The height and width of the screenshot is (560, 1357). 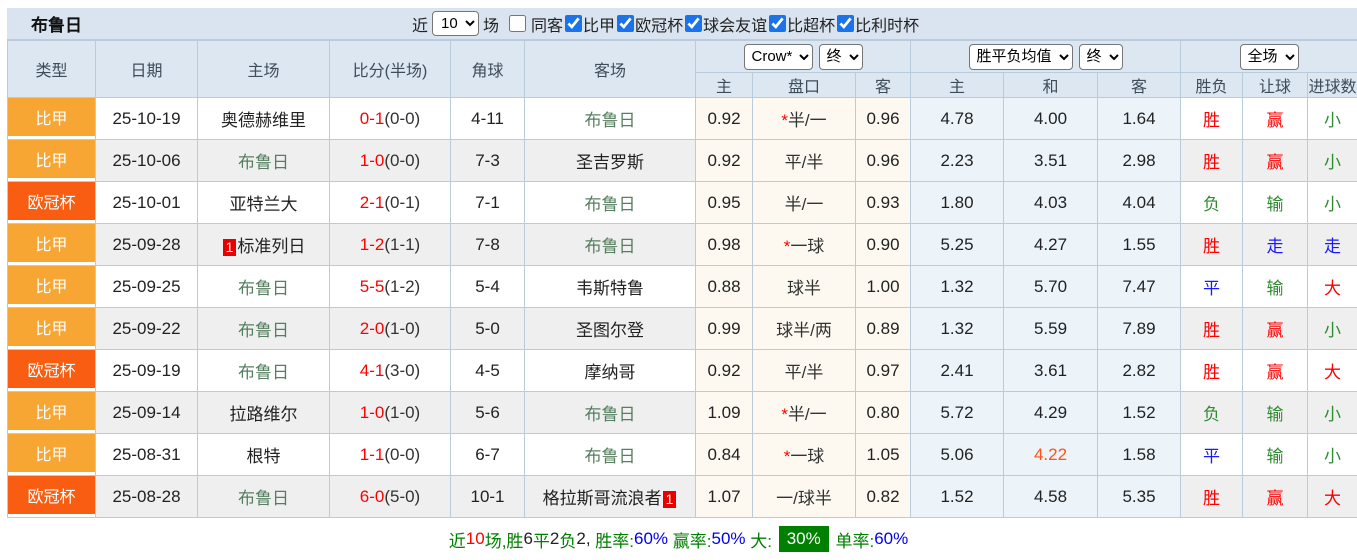 What do you see at coordinates (599, 24) in the screenshot?
I see `league-checkbox-label: 比甲` at bounding box center [599, 24].